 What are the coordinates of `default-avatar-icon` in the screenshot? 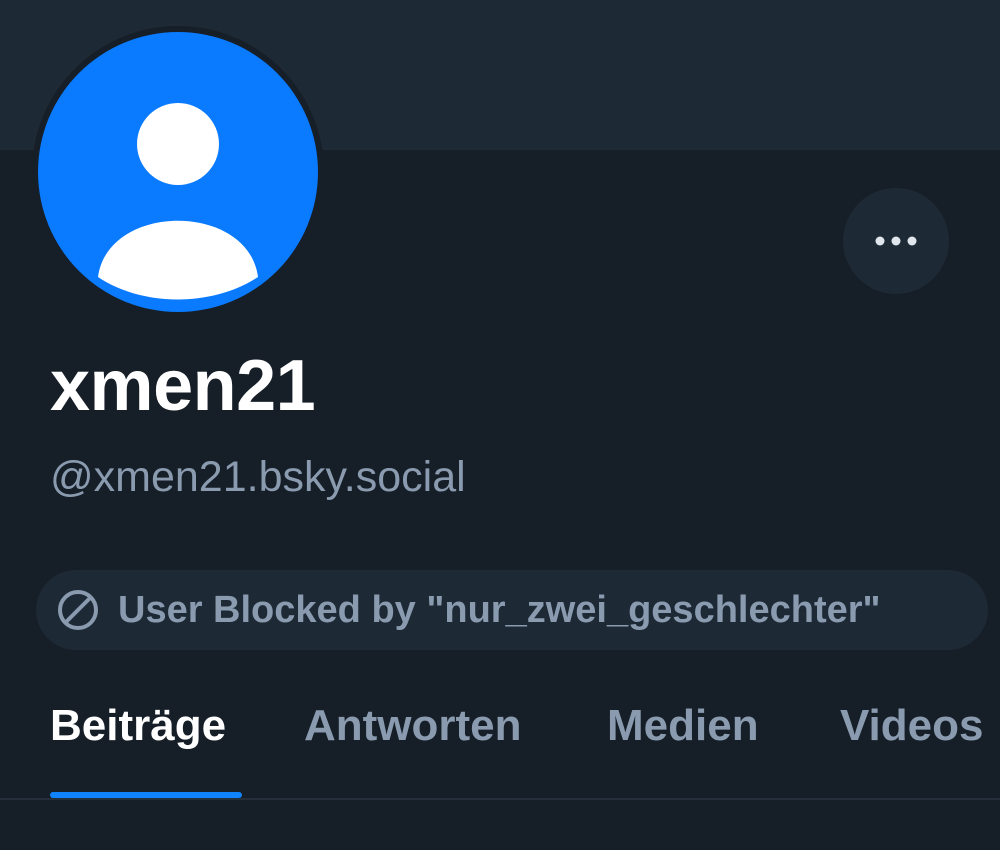 It's located at (178, 172).